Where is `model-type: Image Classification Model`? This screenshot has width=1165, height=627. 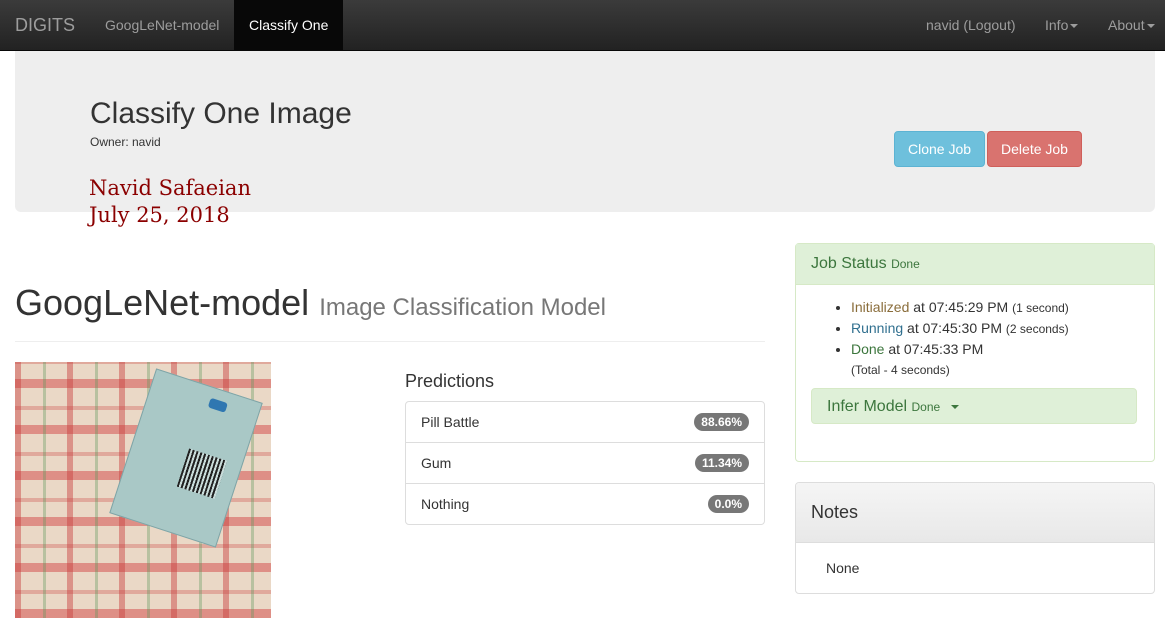
model-type: Image Classification Model is located at coordinates (462, 307).